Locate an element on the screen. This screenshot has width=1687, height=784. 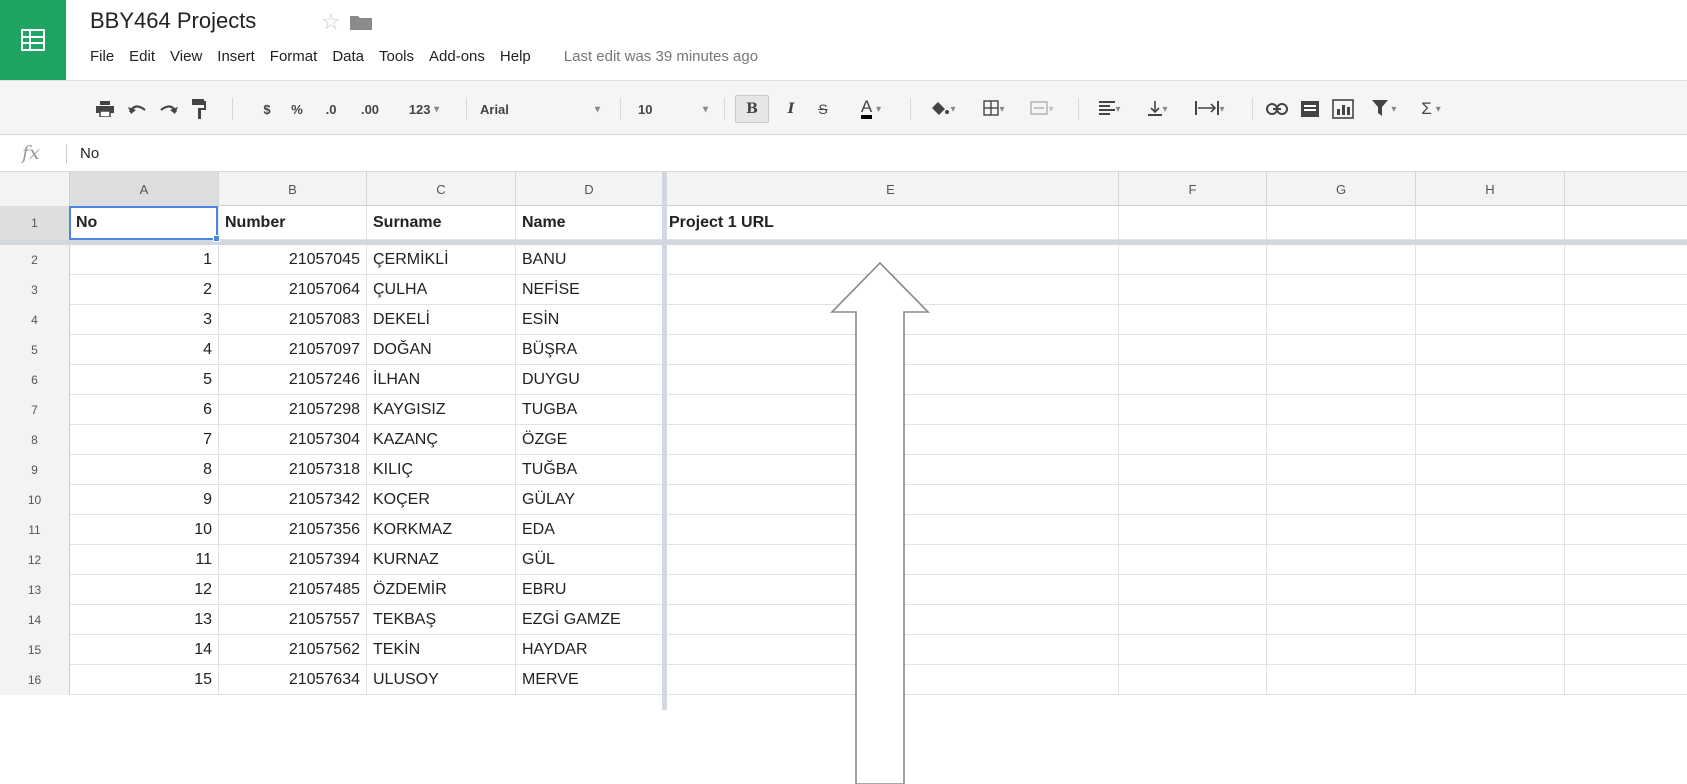
row-header: 2 is located at coordinates (35, 260).